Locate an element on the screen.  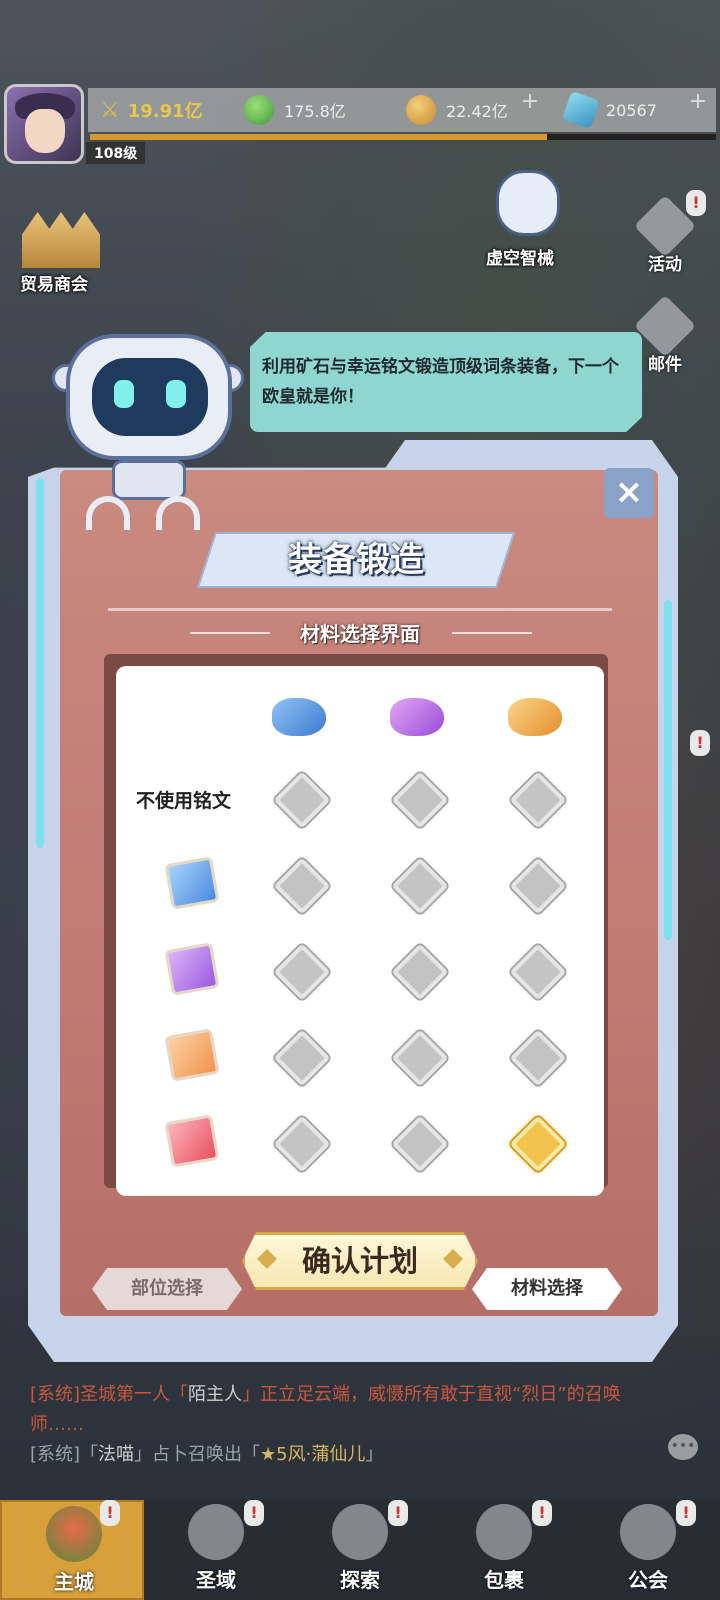
side-alert-badge: ! is located at coordinates (700, 743).